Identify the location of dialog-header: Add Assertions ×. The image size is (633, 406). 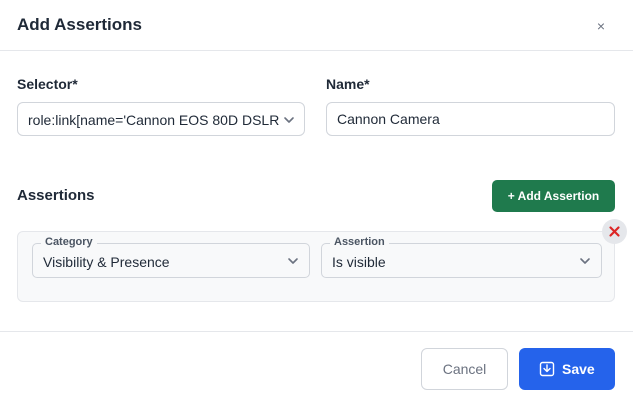
(316, 25).